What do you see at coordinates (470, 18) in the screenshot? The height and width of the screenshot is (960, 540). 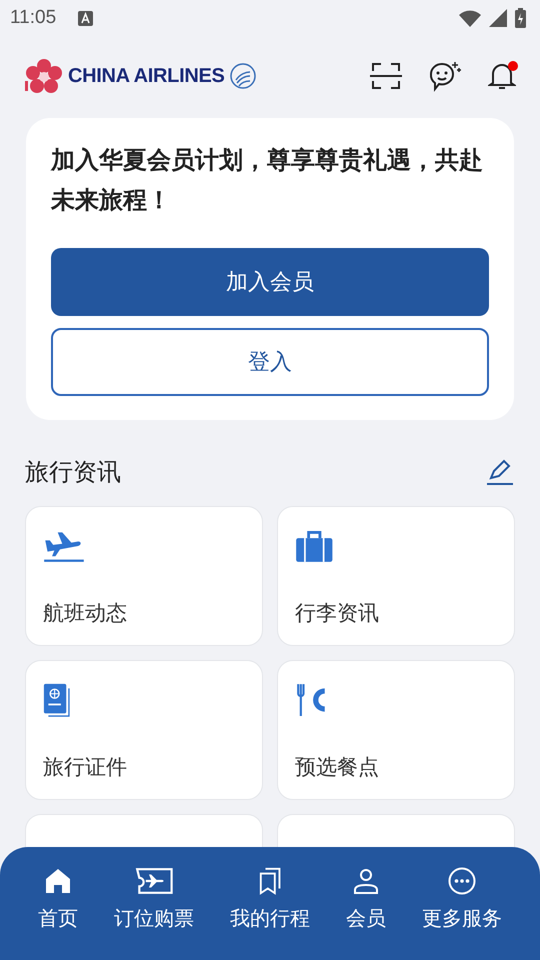 I see `wifi-icon` at bounding box center [470, 18].